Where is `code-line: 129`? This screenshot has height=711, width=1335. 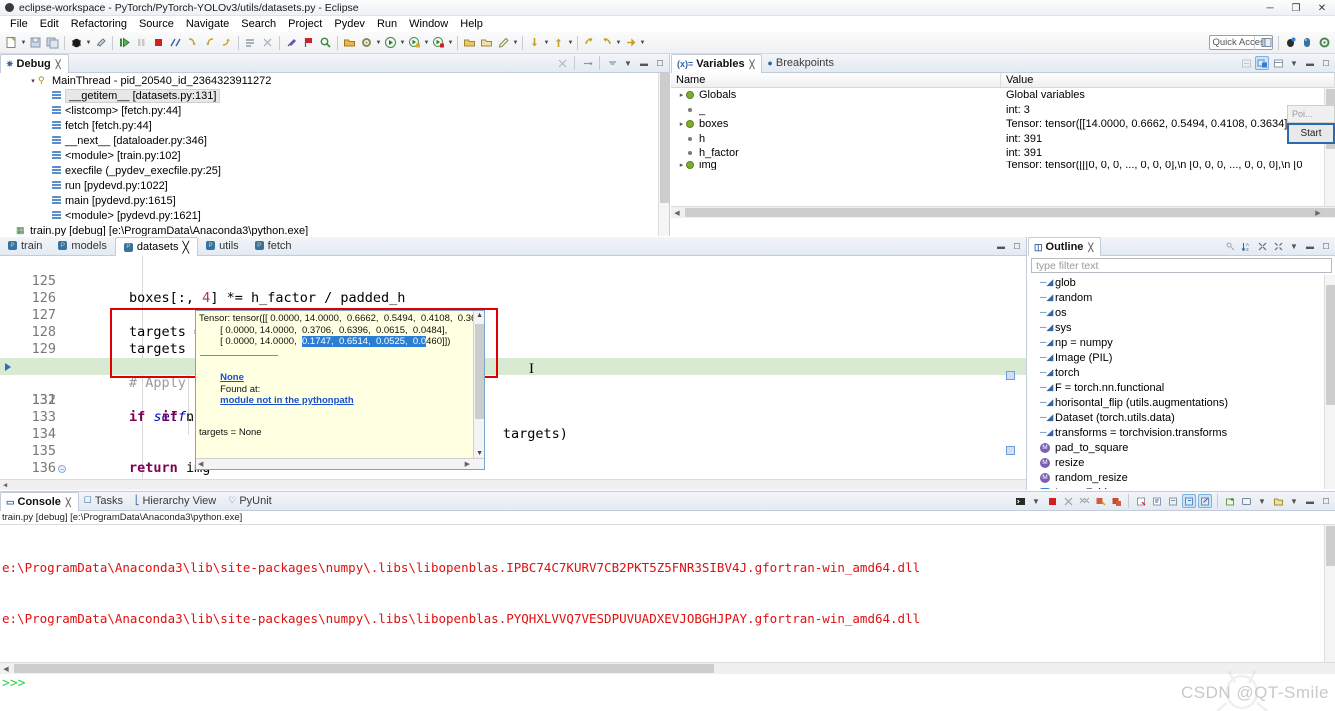 code-line: 129 is located at coordinates (513, 340).